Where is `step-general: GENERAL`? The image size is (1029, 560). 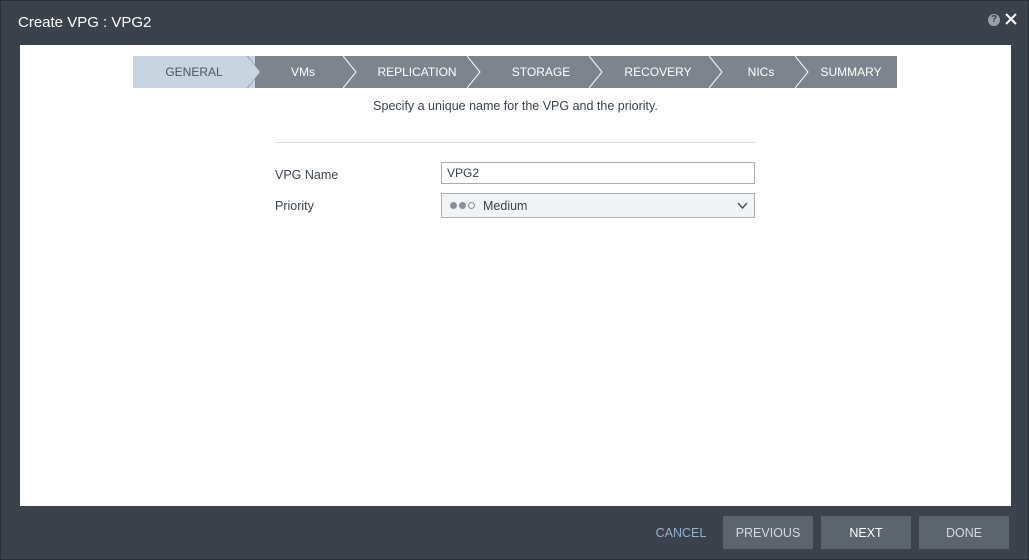 step-general: GENERAL is located at coordinates (194, 72).